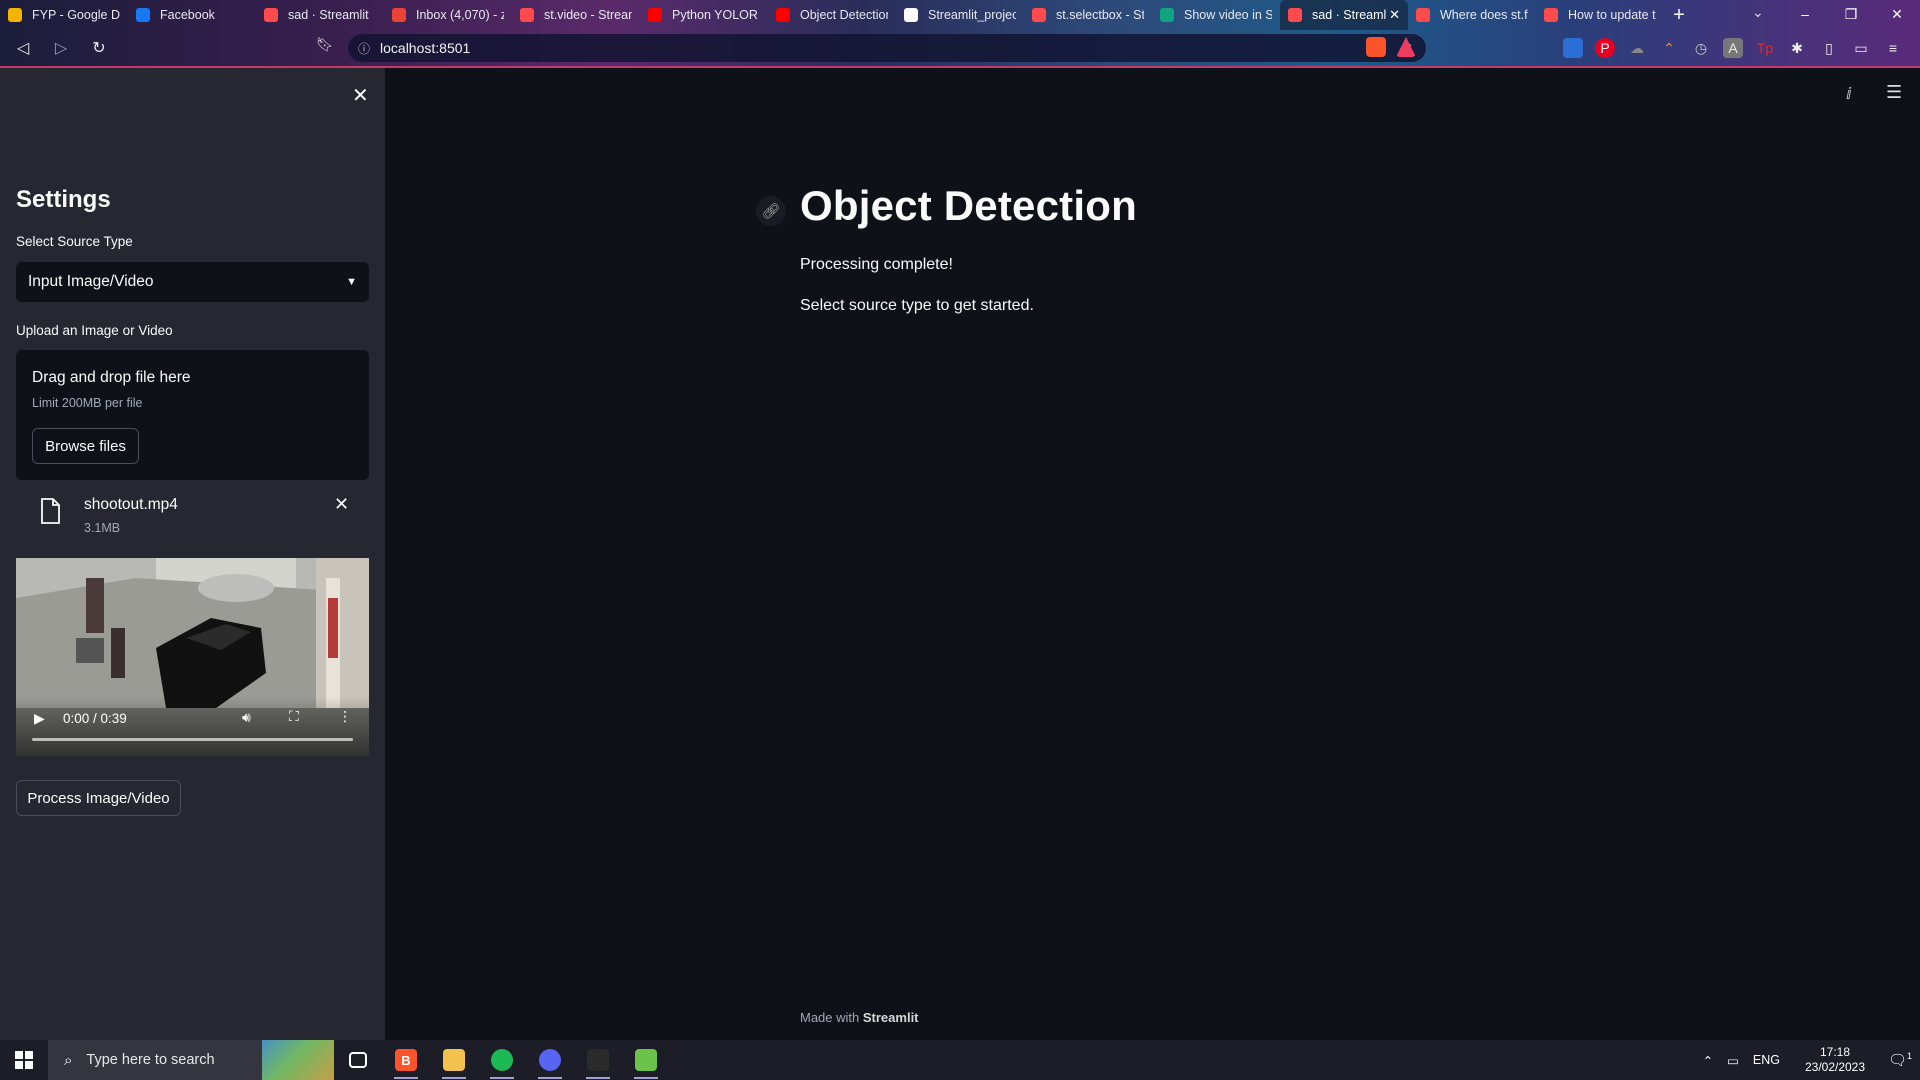 The height and width of the screenshot is (1080, 1920). Describe the element at coordinates (345, 716) in the screenshot. I see `more-options-icon: ⋮` at that location.